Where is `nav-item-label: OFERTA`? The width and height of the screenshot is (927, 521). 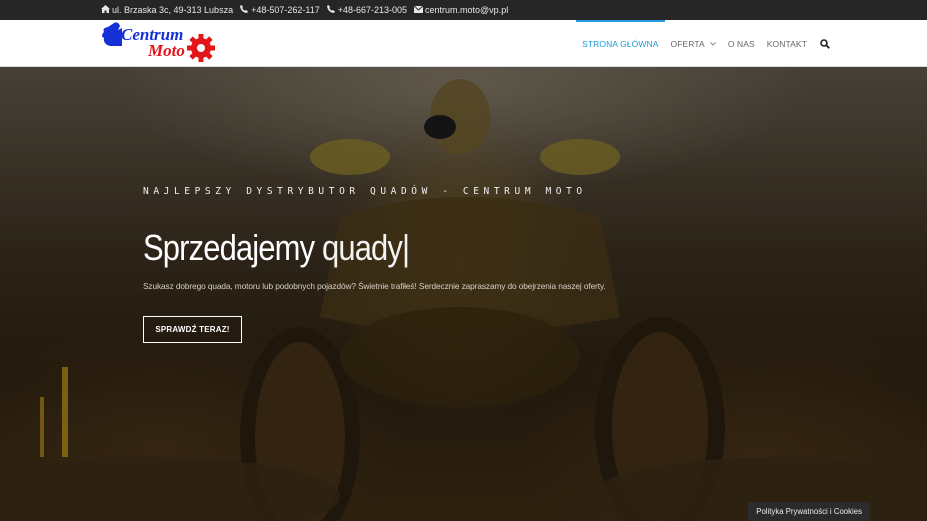 nav-item-label: OFERTA is located at coordinates (687, 43).